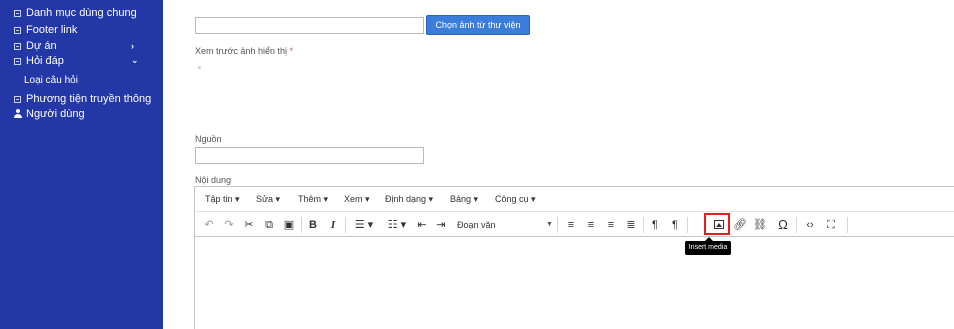 The image size is (954, 329). Describe the element at coordinates (88, 99) in the screenshot. I see `sidebar-item-media: Phương tiện truyền thông` at that location.